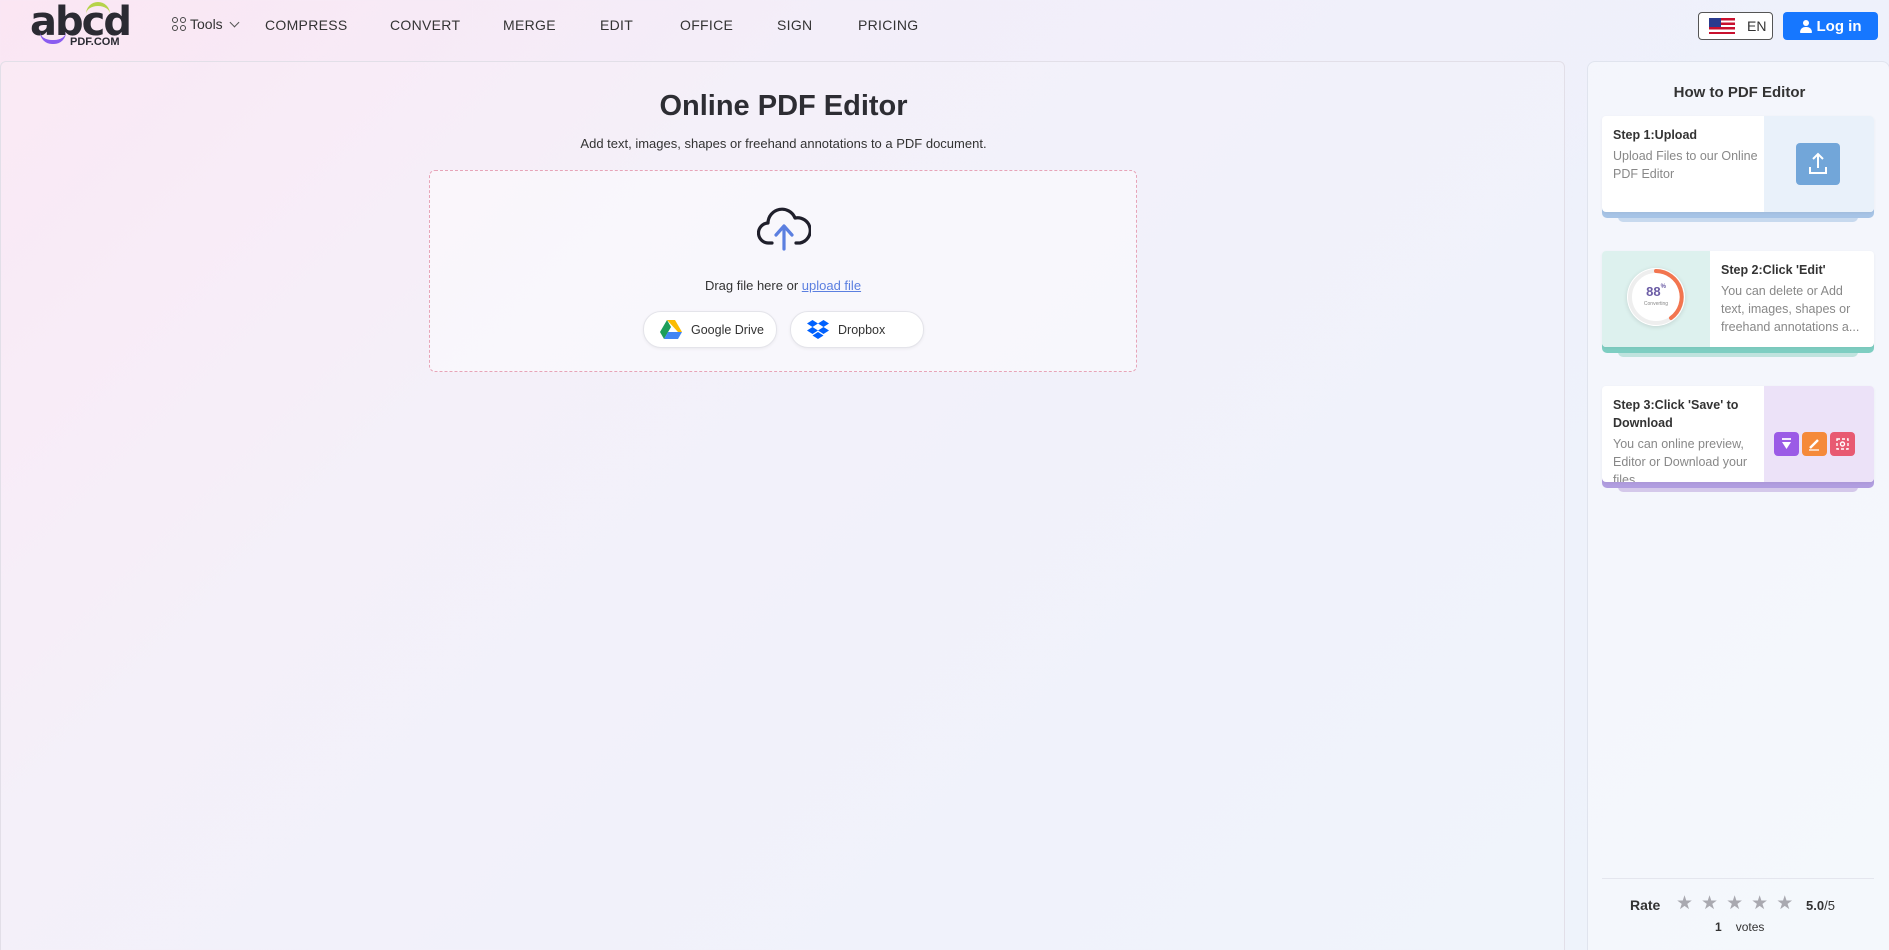 The image size is (1889, 950). What do you see at coordinates (751, 285) in the screenshot?
I see `drag-text: Drag file here or` at bounding box center [751, 285].